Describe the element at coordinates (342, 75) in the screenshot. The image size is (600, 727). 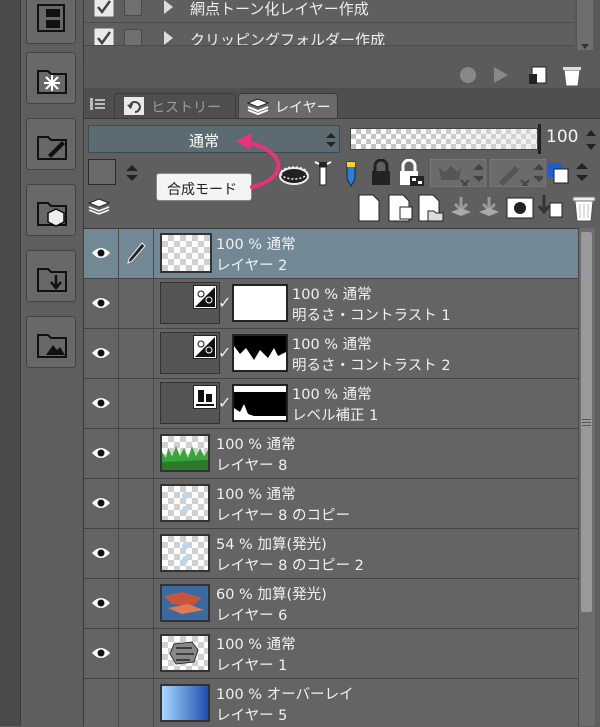
I see `auto-action-controls` at that location.